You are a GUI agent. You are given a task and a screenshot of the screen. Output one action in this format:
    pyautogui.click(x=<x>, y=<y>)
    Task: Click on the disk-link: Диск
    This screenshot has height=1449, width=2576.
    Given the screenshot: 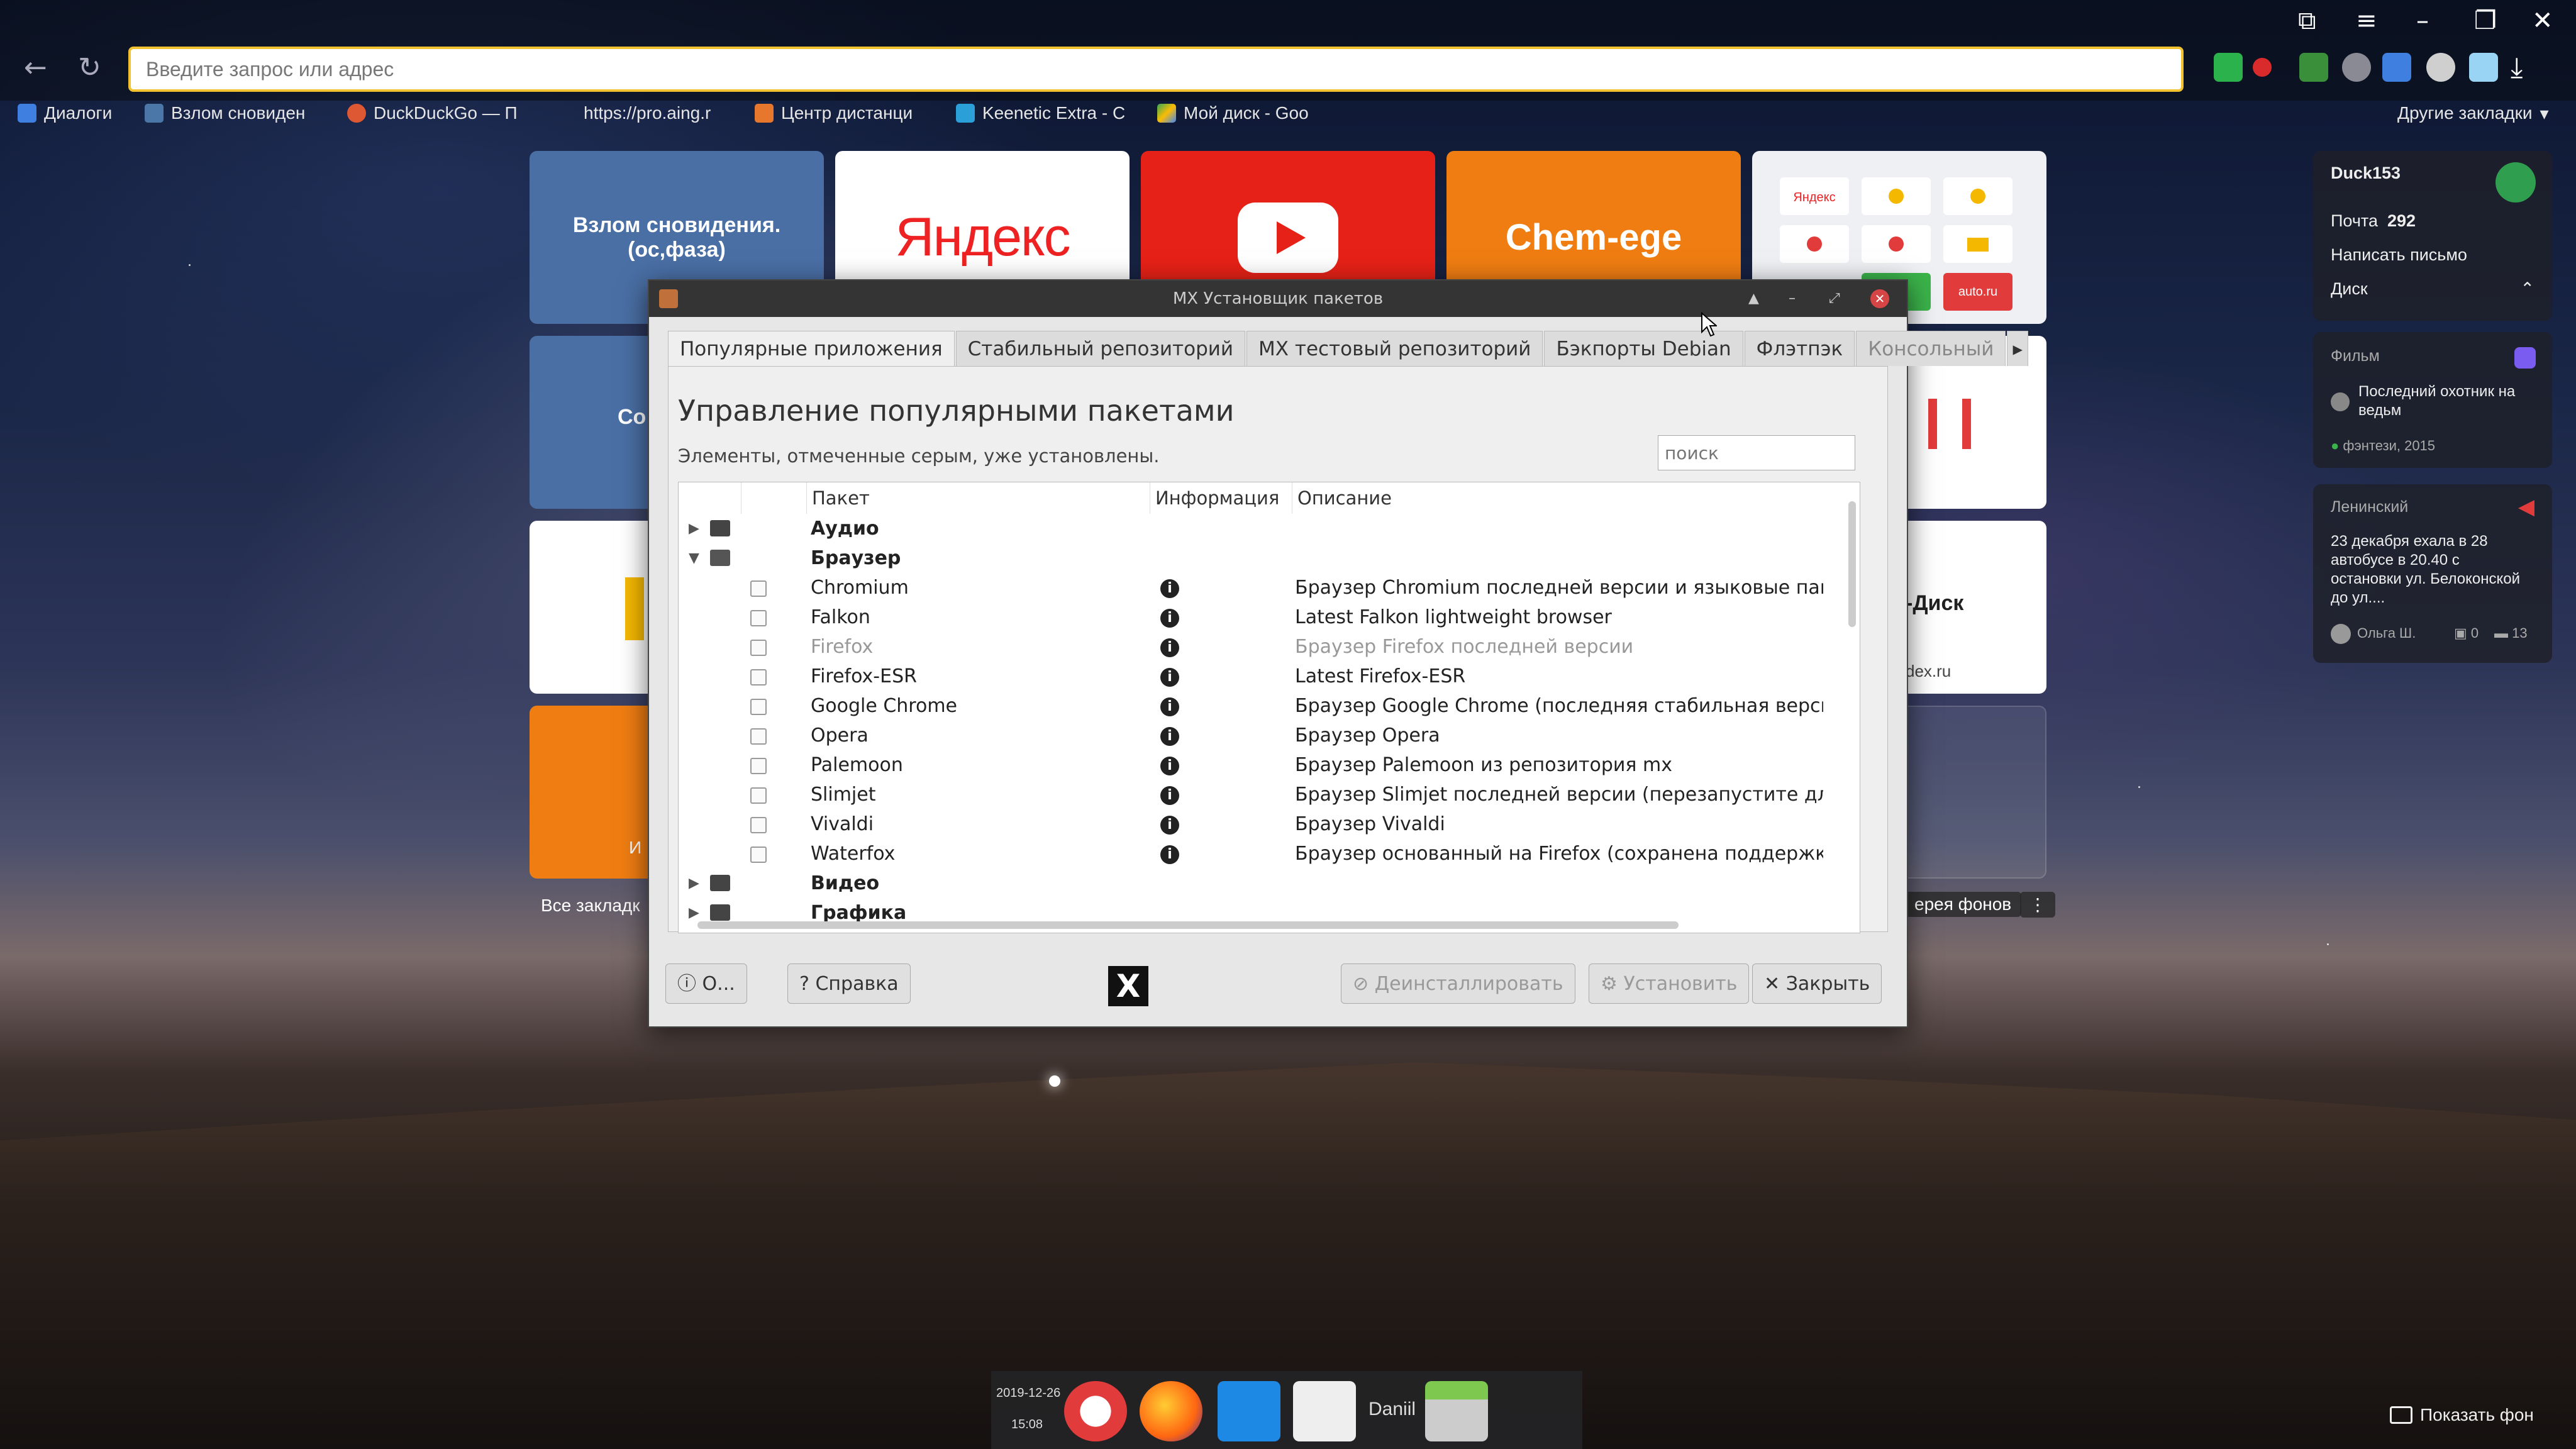 What is the action you would take?
    pyautogui.click(x=2349, y=289)
    